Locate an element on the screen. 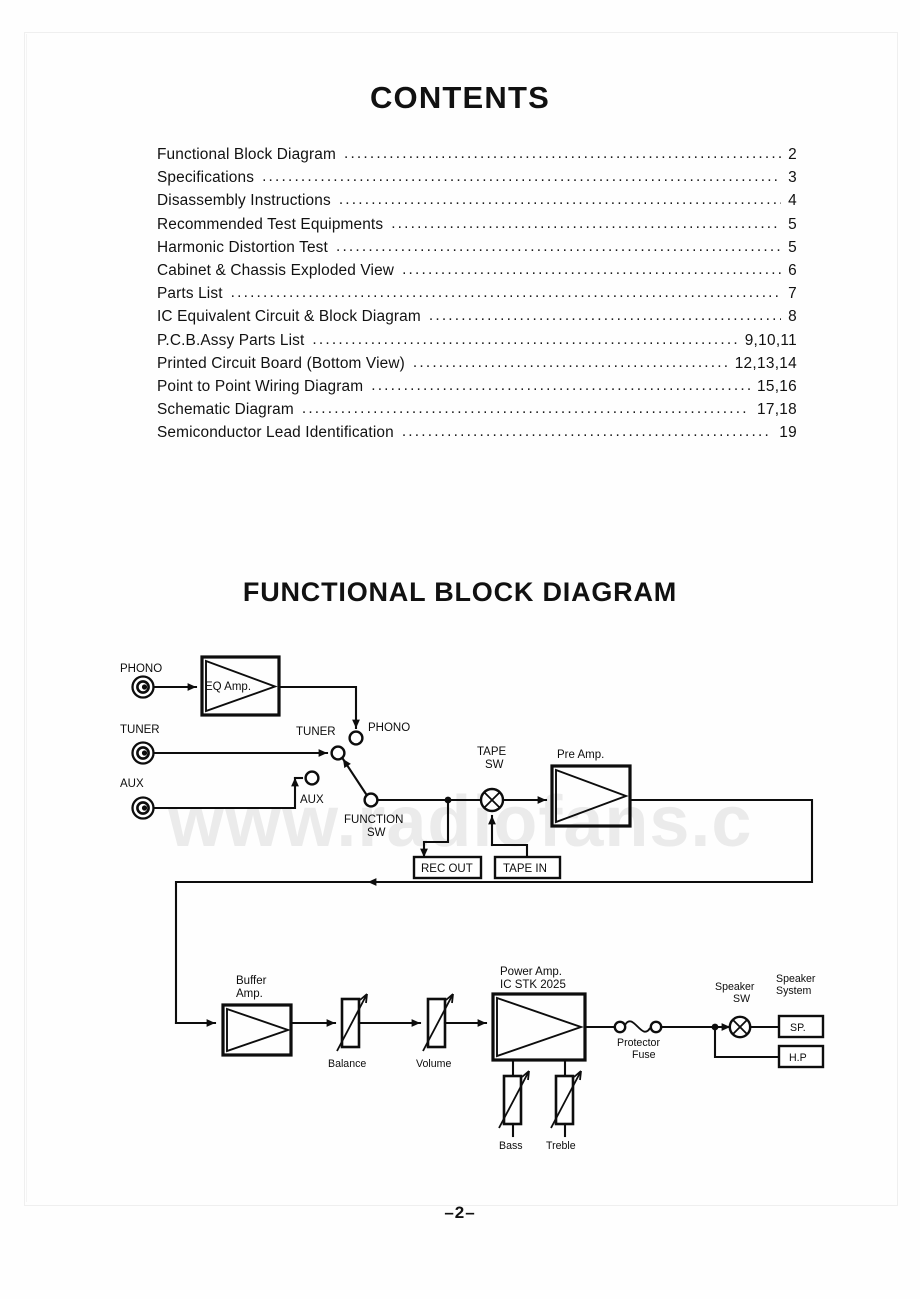 This screenshot has width=920, height=1299. tape-switch: TAPE SW is located at coordinates (492, 779).